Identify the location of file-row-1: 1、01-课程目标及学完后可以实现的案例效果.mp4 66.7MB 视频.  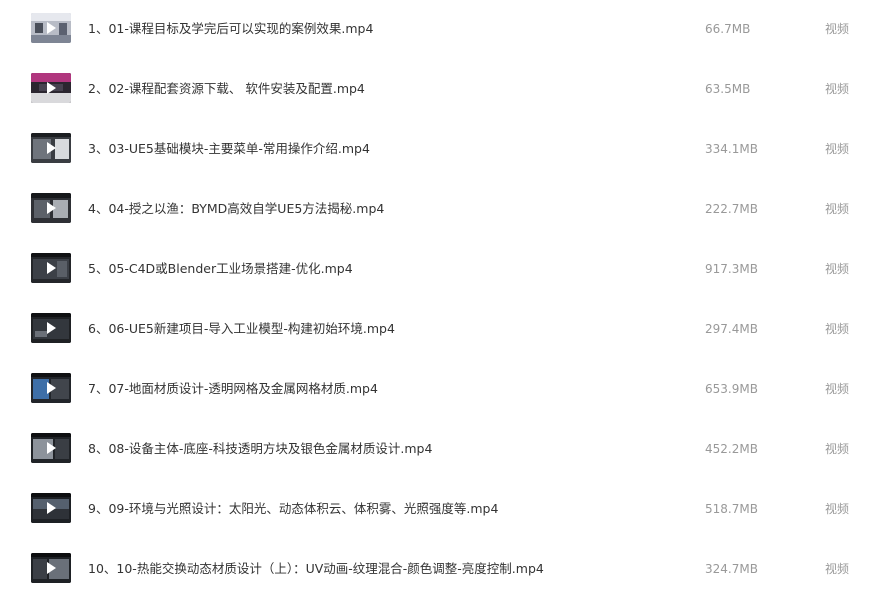
(435, 30).